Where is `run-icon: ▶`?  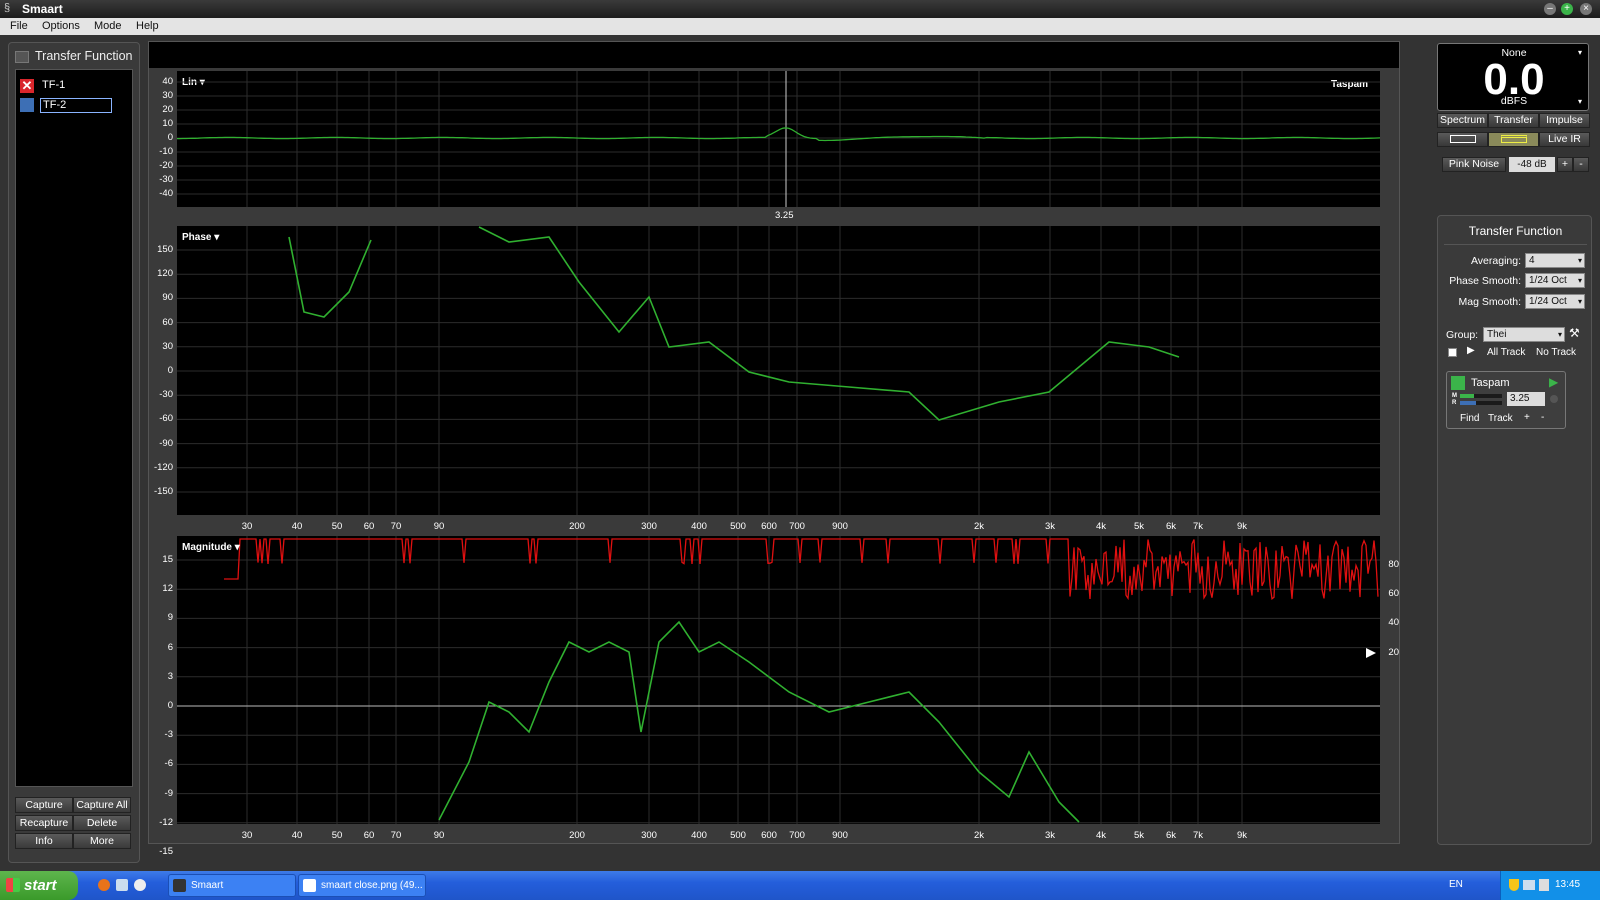
run-icon: ▶ is located at coordinates (1553, 382).